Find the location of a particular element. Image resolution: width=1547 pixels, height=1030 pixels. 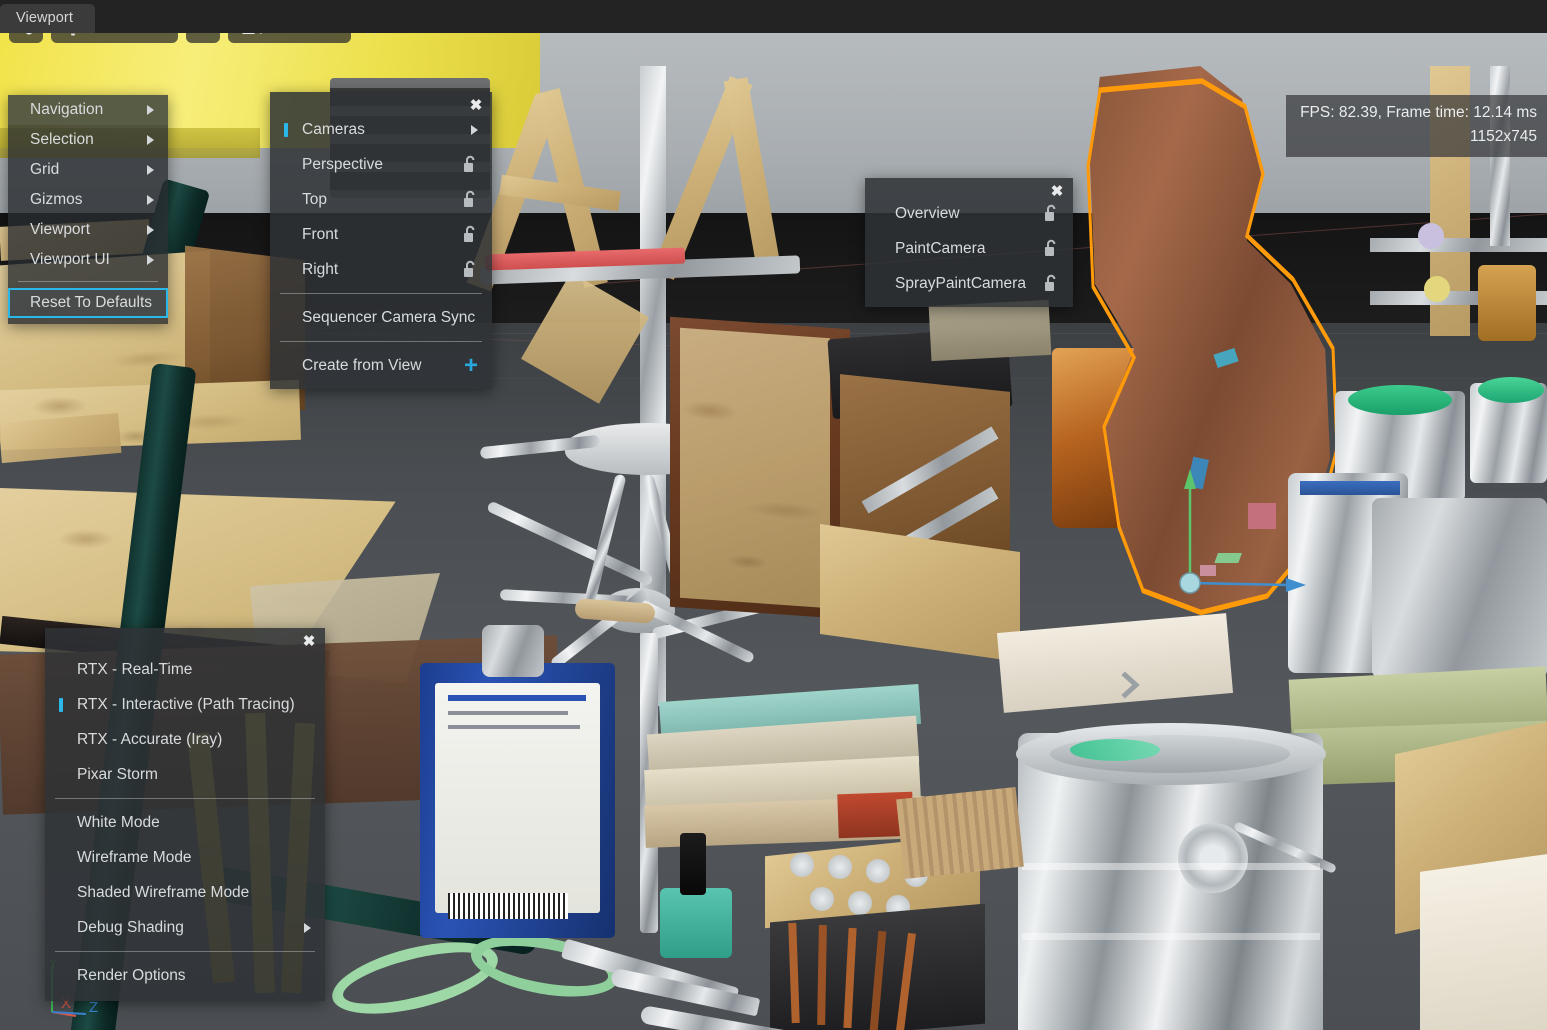

menu-item-shaded-wireframe-mode: Shaded Wireframe Mode is located at coordinates (185, 892).